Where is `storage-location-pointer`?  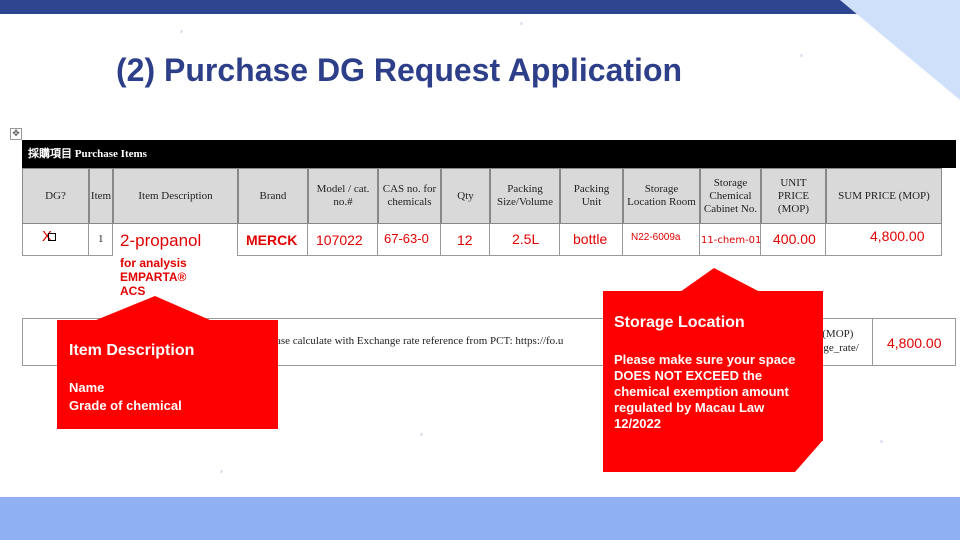 storage-location-pointer is located at coordinates (720, 280).